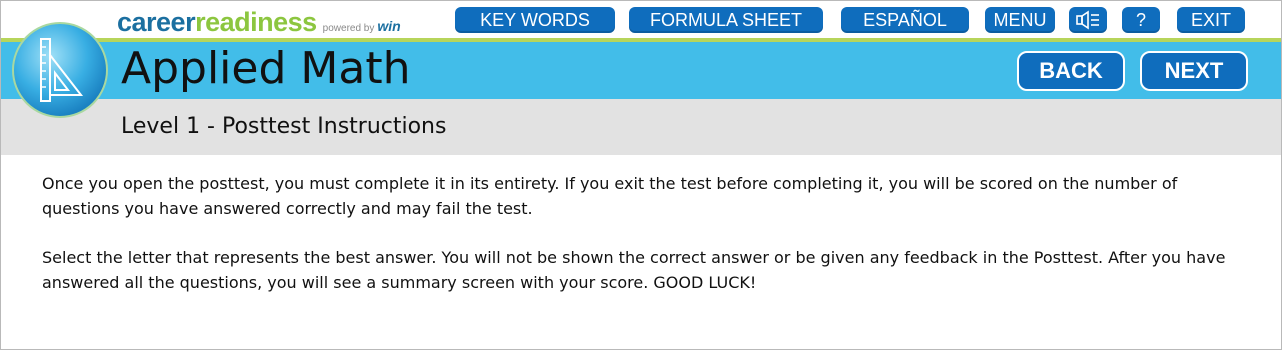 Image resolution: width=1282 pixels, height=350 pixels. Describe the element at coordinates (256, 22) in the screenshot. I see `brand-readiness-text: readiness` at that location.